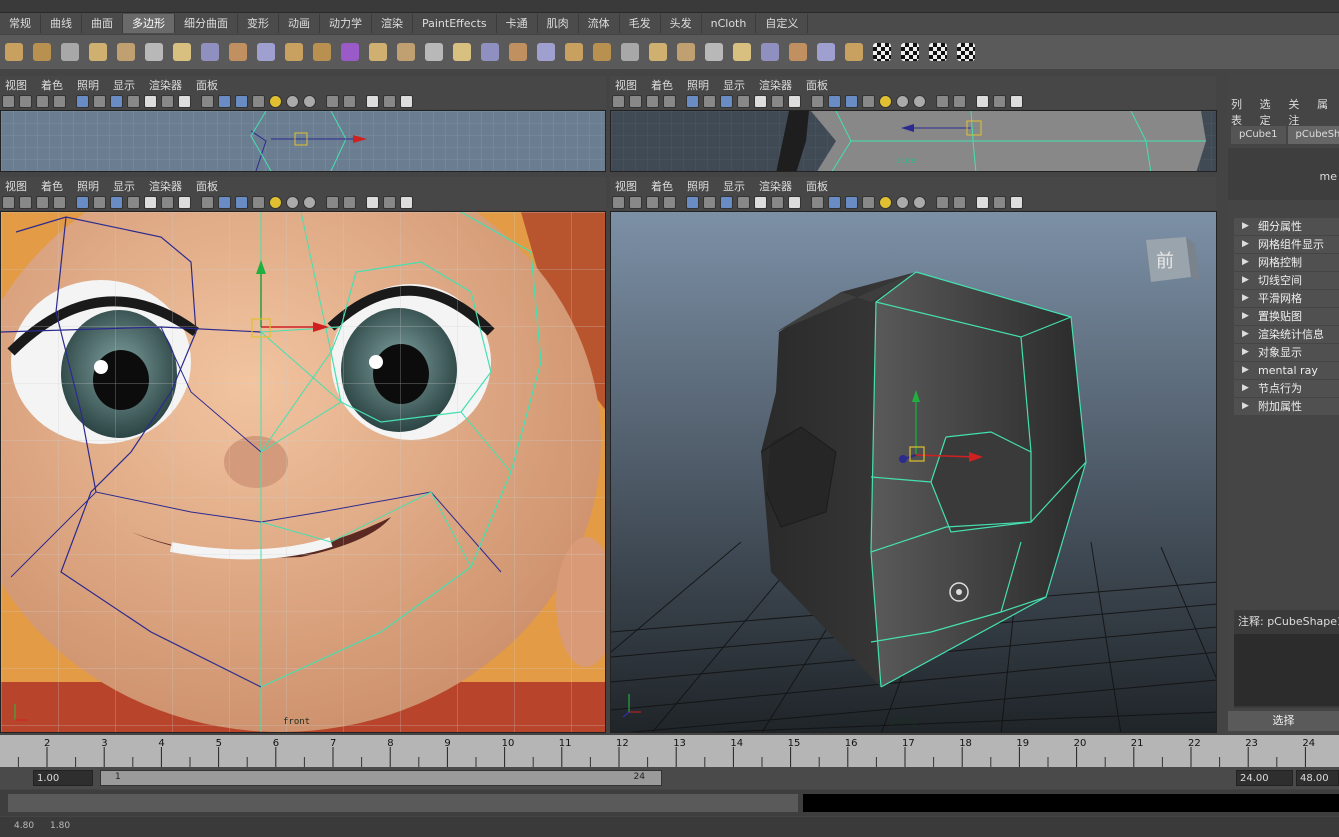 The width and height of the screenshot is (1339, 837). I want to click on shelf-tab: 动画, so click(299, 23).